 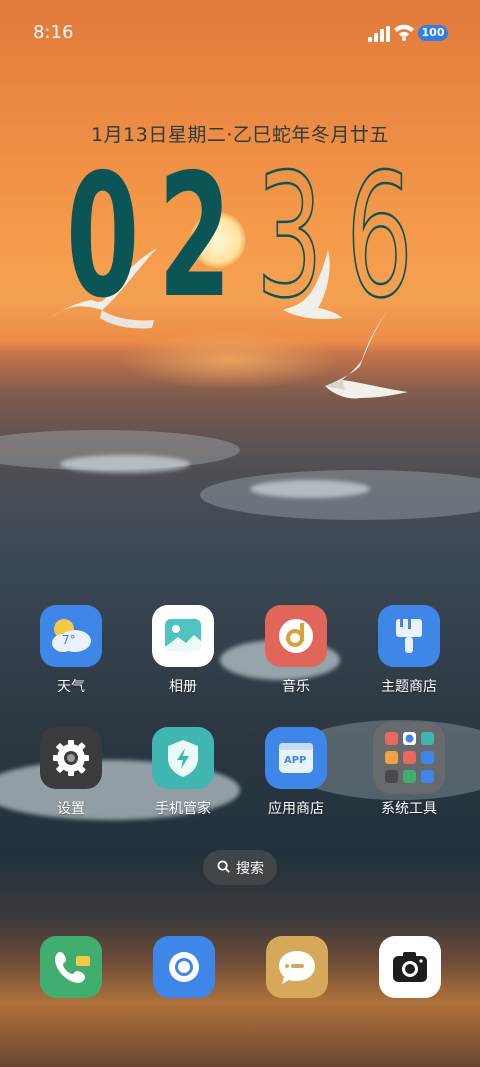 What do you see at coordinates (71, 687) in the screenshot?
I see `app-label: 天气` at bounding box center [71, 687].